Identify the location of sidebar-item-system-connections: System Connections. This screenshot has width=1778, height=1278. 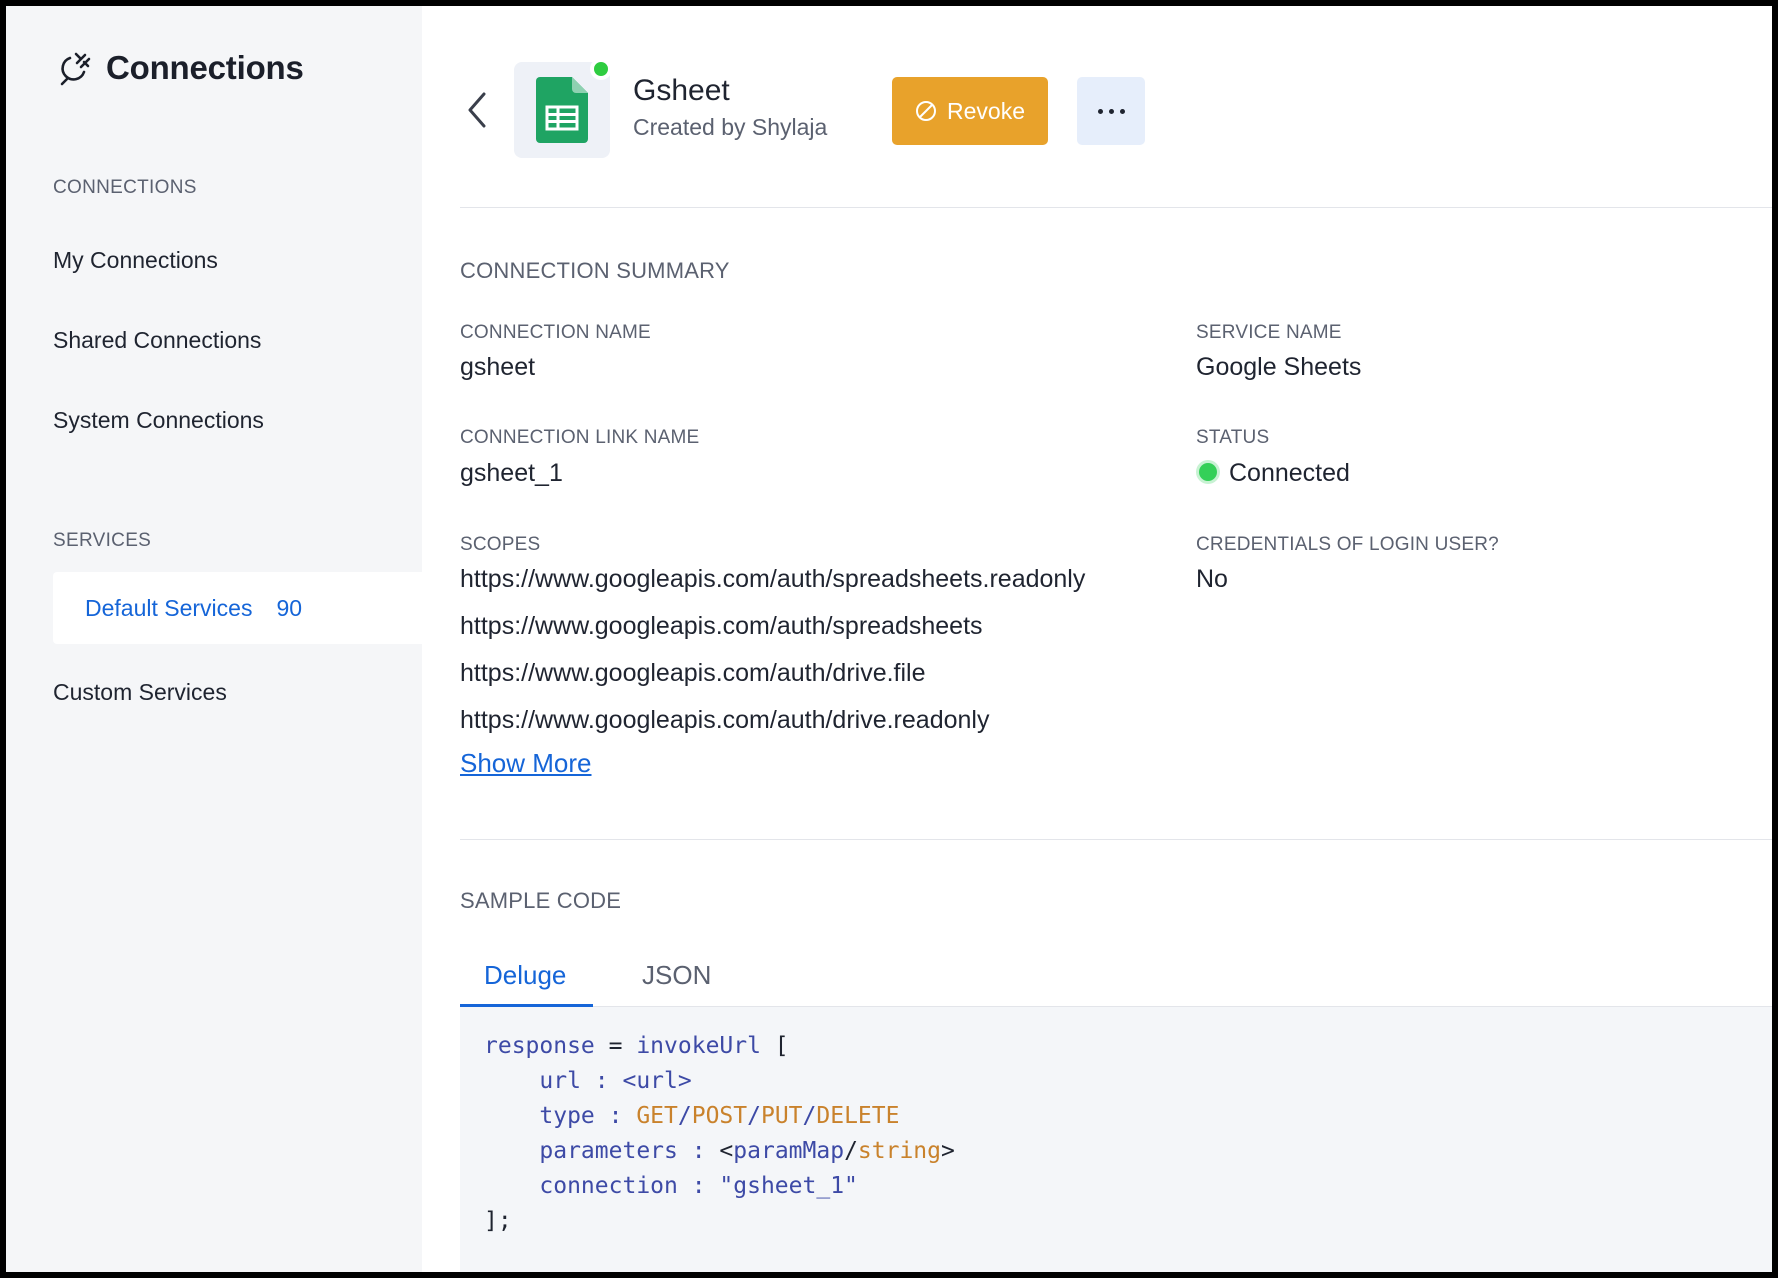
(158, 420).